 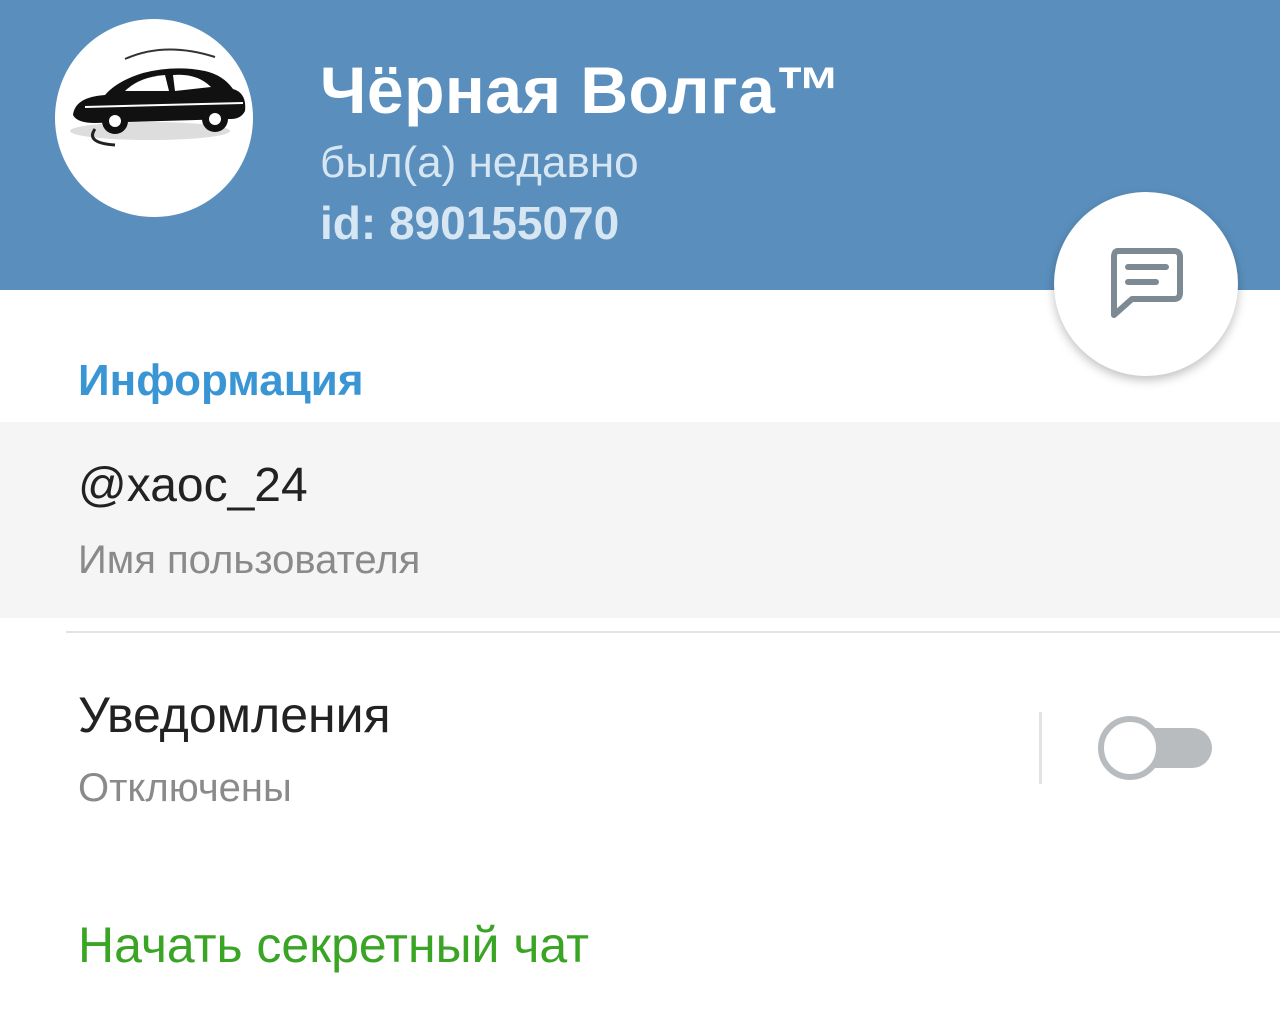 What do you see at coordinates (234, 715) in the screenshot?
I see `notifications-title: Уведомления` at bounding box center [234, 715].